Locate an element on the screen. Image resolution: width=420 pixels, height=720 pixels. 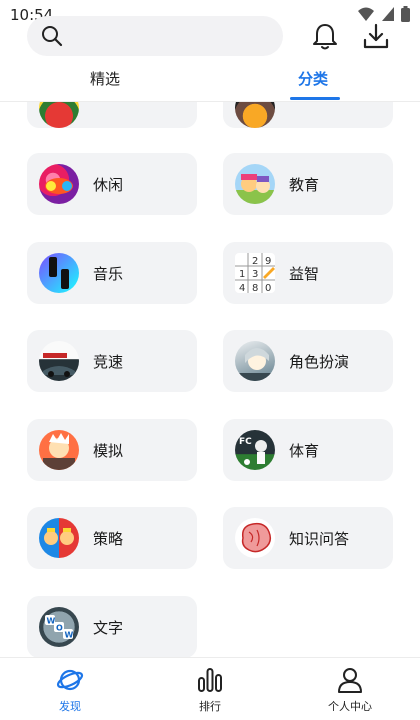
svg-text: 0 is located at coordinates (268, 288).